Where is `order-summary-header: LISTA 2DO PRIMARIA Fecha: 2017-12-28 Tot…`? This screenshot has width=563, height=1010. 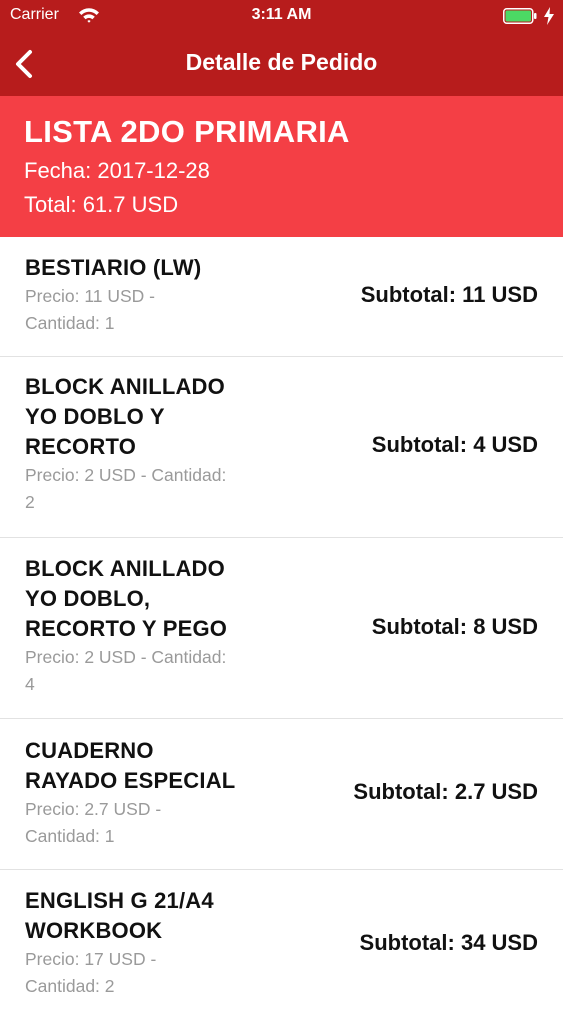 order-summary-header: LISTA 2DO PRIMARIA Fecha: 2017-12-28 Tot… is located at coordinates (281, 166).